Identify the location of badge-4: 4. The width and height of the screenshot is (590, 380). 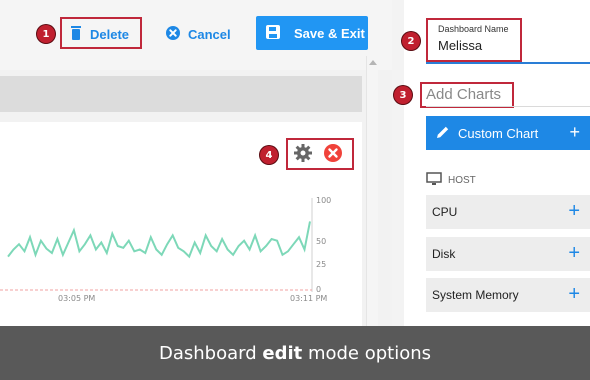
(269, 155).